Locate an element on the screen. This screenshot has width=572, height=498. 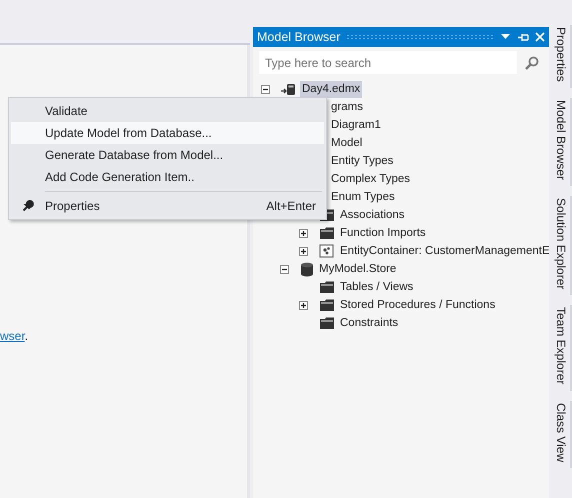
side-tab: Properties is located at coordinates (561, 56).